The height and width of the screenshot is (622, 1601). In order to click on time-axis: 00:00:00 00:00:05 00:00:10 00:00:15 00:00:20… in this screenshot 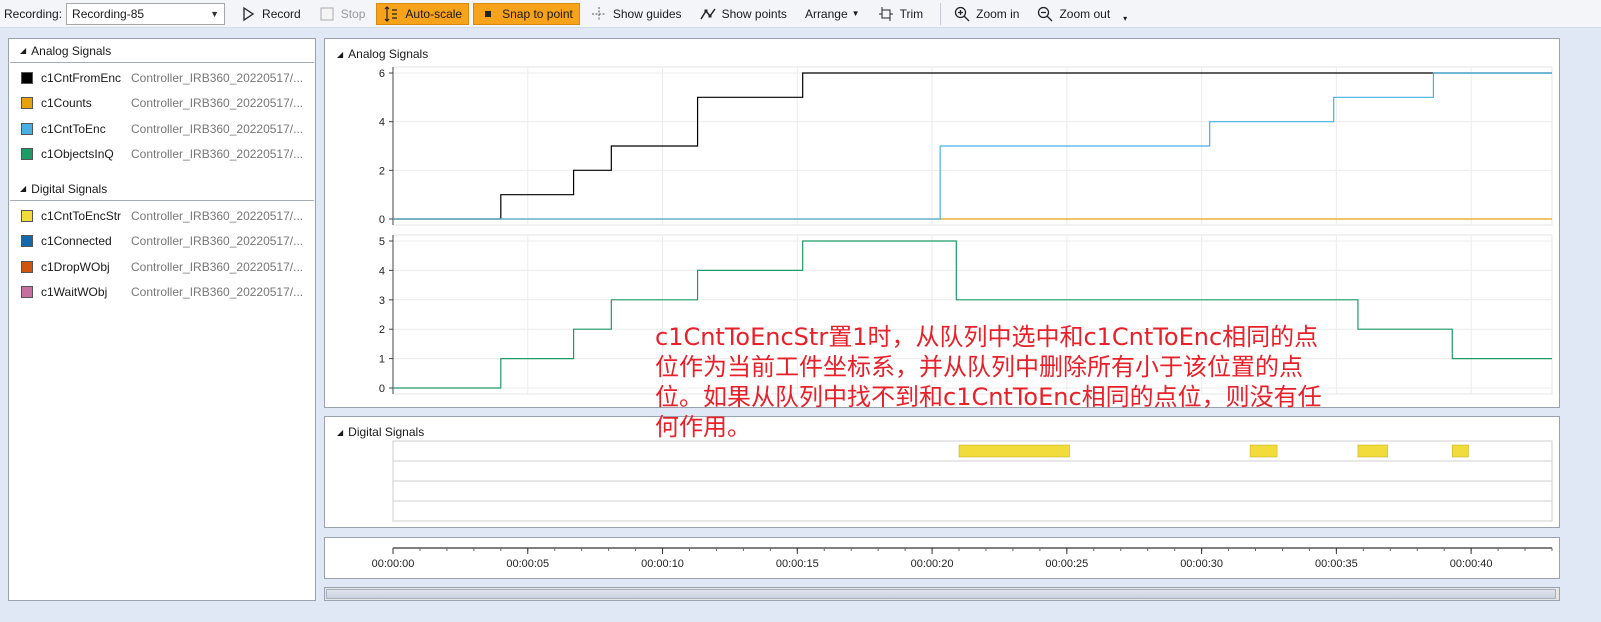, I will do `click(942, 558)`.